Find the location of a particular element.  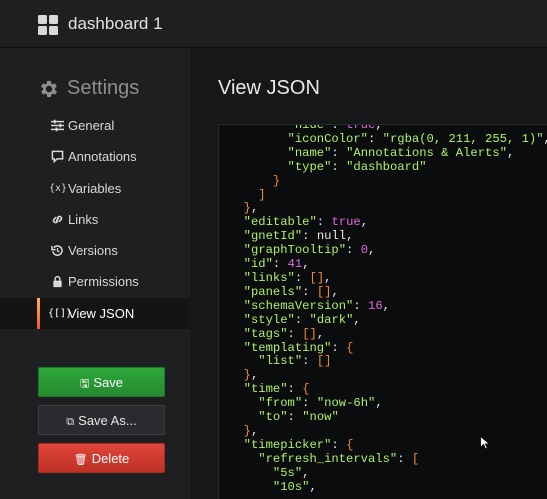

settings-title: Settings is located at coordinates (103, 88).